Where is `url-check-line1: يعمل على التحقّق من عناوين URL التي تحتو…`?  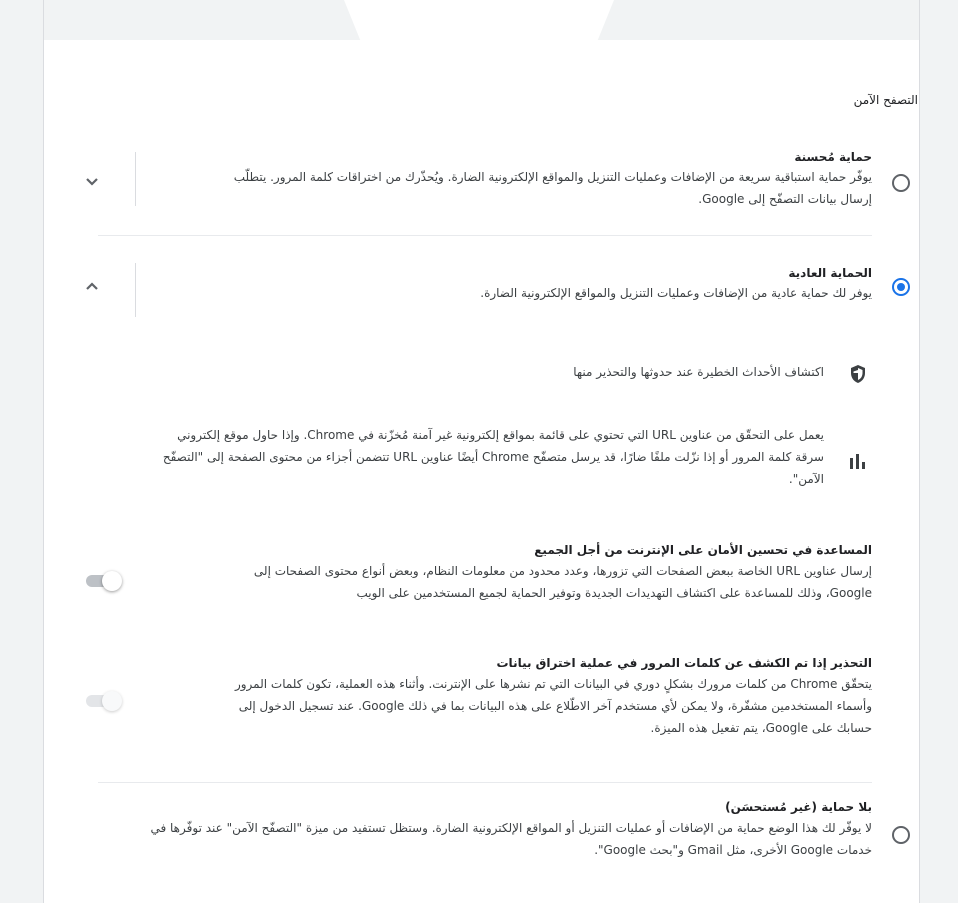 url-check-line1: يعمل على التحقّق من عناوين URL التي تحتو… is located at coordinates (500, 435).